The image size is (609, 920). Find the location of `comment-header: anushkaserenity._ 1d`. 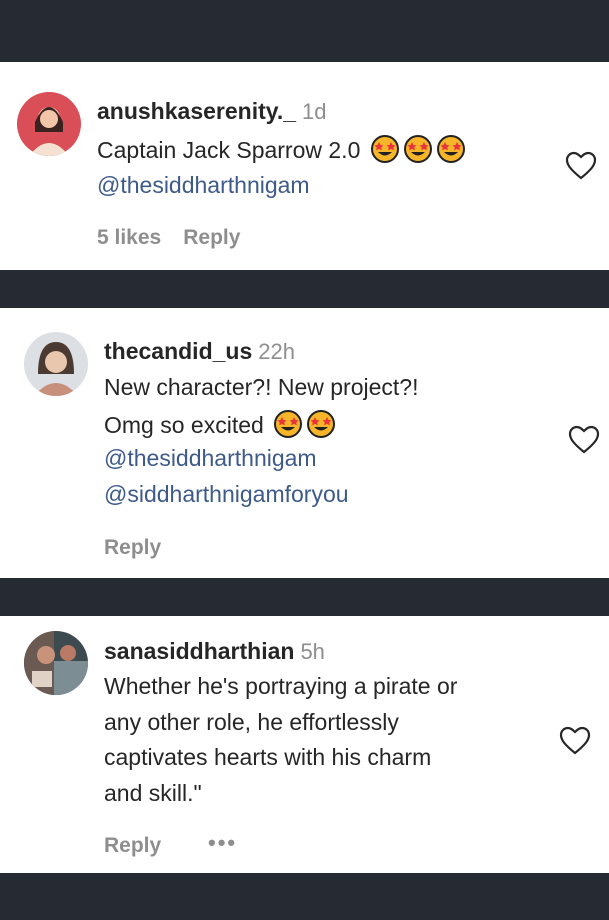

comment-header: anushkaserenity._ 1d is located at coordinates (212, 111).